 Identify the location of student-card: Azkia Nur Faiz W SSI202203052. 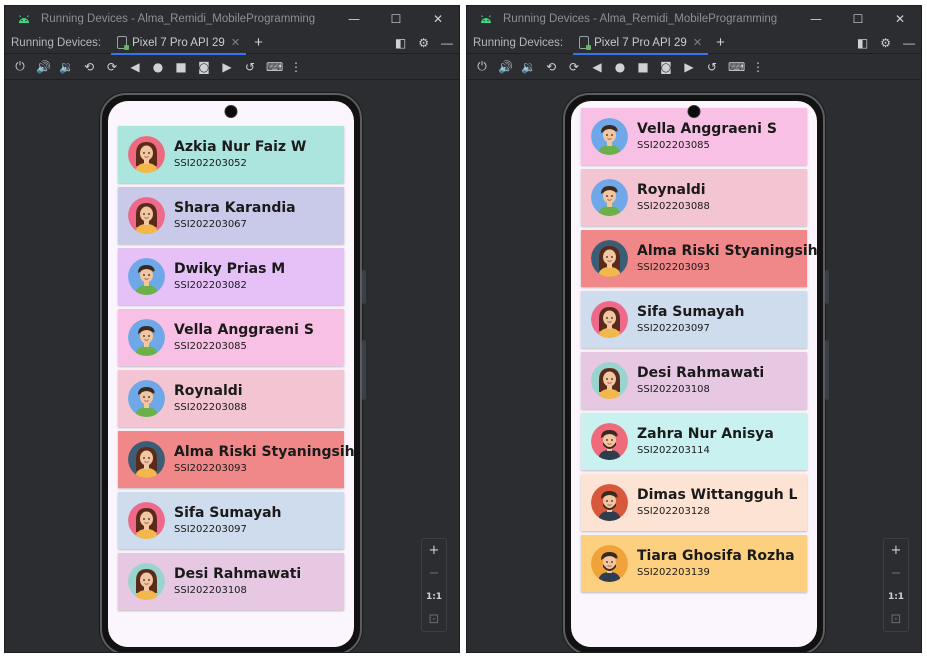
(231, 154).